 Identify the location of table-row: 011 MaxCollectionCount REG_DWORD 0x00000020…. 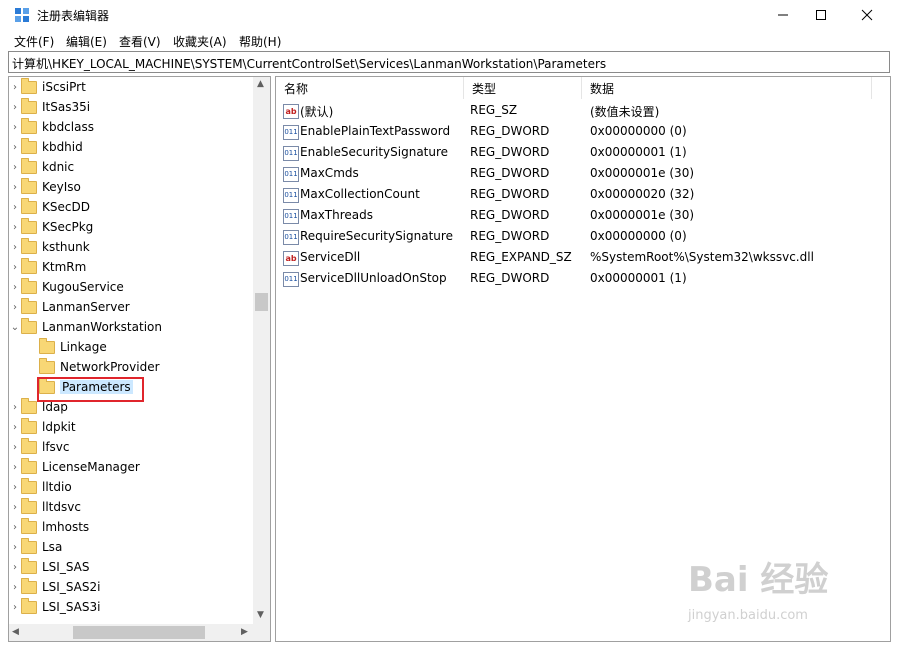
(582, 195).